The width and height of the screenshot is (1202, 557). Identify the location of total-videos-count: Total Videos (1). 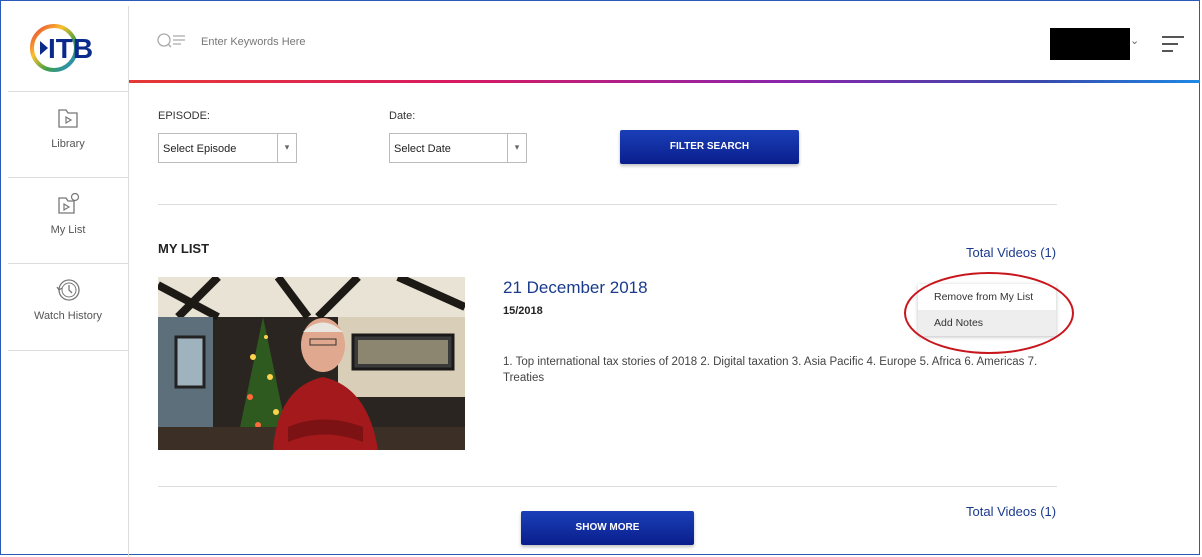
(1011, 252).